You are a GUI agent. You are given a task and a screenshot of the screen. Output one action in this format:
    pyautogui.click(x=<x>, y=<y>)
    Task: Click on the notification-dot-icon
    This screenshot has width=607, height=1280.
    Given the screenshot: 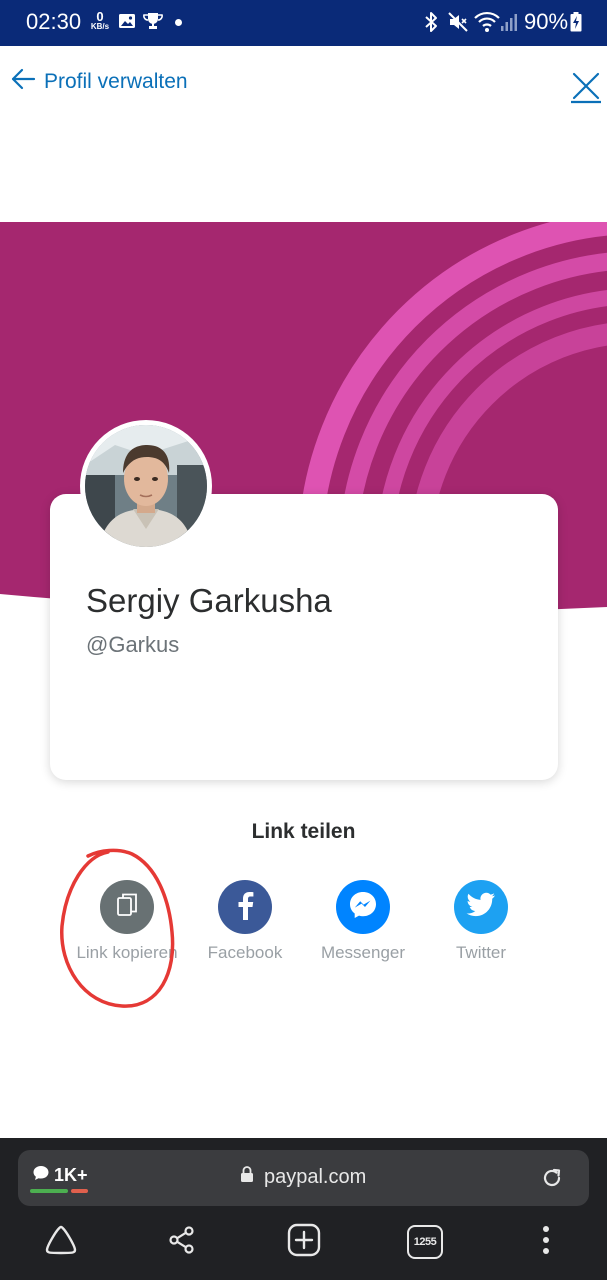 What is the action you would take?
    pyautogui.click(x=178, y=22)
    